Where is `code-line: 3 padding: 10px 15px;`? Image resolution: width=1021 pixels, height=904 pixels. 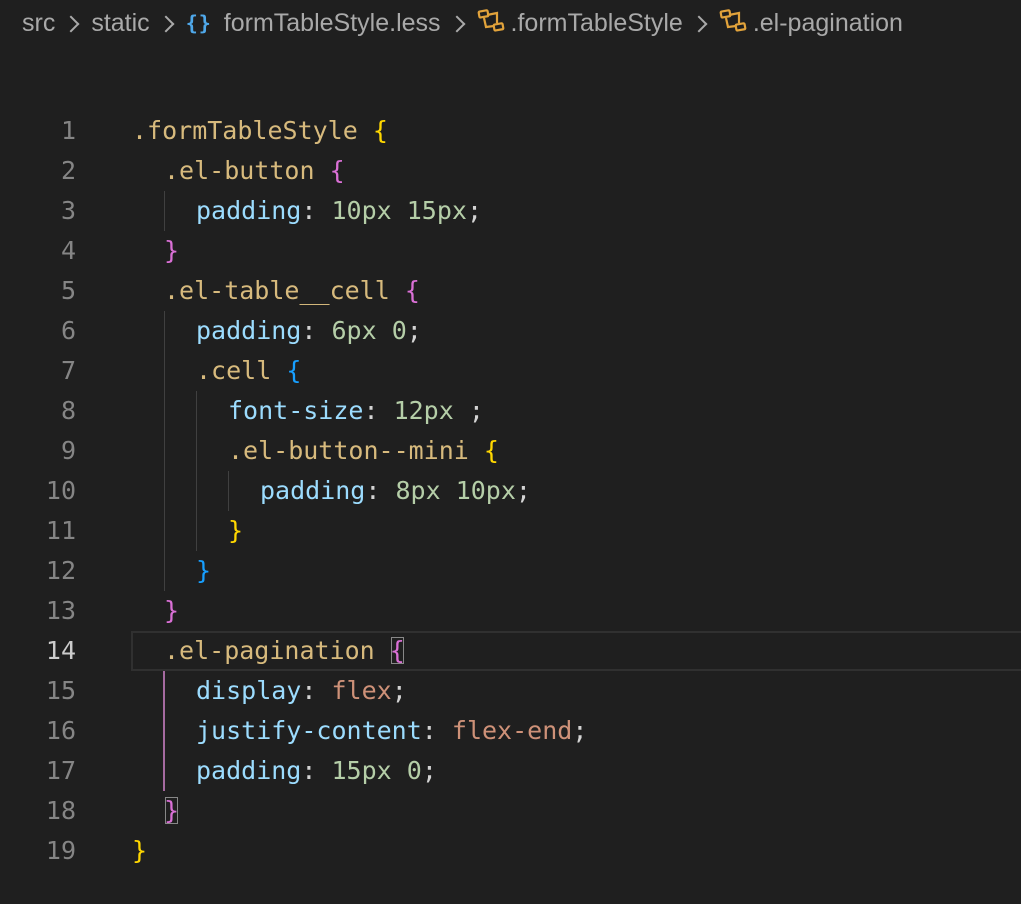
code-line: 3 padding: 10px 15px; is located at coordinates (510, 211).